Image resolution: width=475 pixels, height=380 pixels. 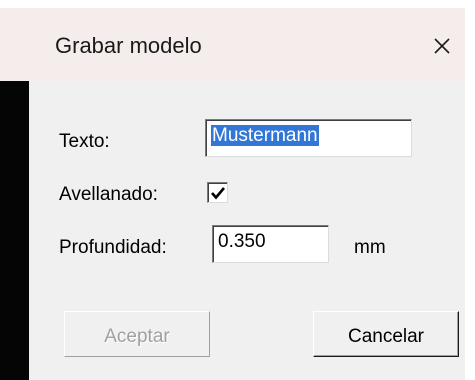 What do you see at coordinates (370, 247) in the screenshot?
I see `profundidad-unit: mm` at bounding box center [370, 247].